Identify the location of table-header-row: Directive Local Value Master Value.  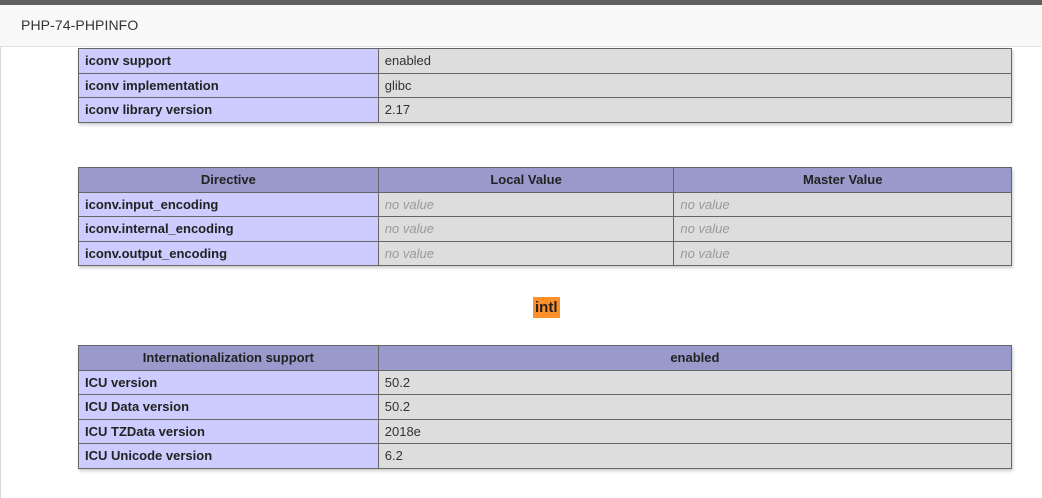
(545, 180).